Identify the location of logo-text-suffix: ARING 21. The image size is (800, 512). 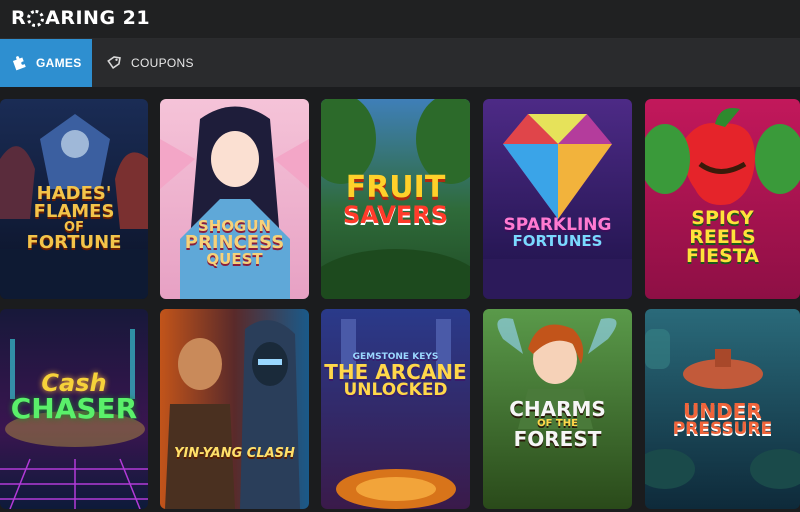
(98, 18).